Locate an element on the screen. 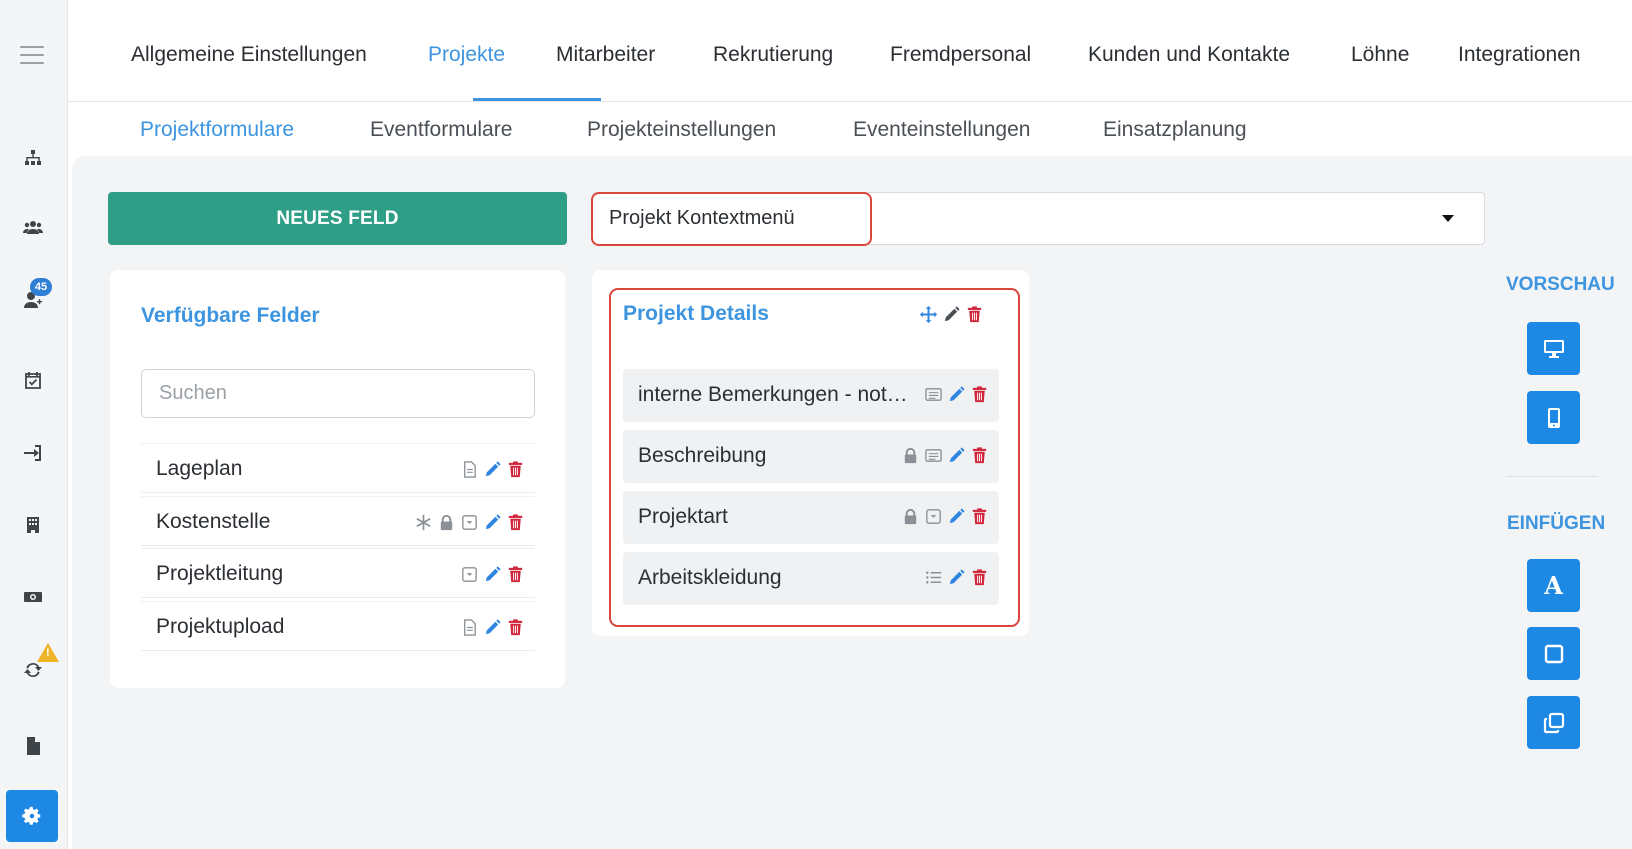 Image resolution: width=1632 pixels, height=849 pixels. warning-icon is located at coordinates (48, 652).